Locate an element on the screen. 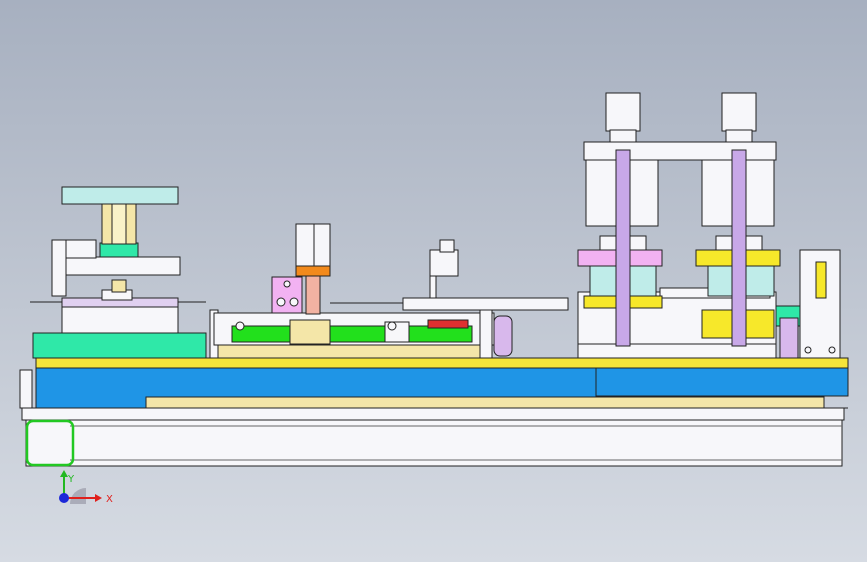 The height and width of the screenshot is (562, 867). x-axis-label: X is located at coordinates (109, 499).